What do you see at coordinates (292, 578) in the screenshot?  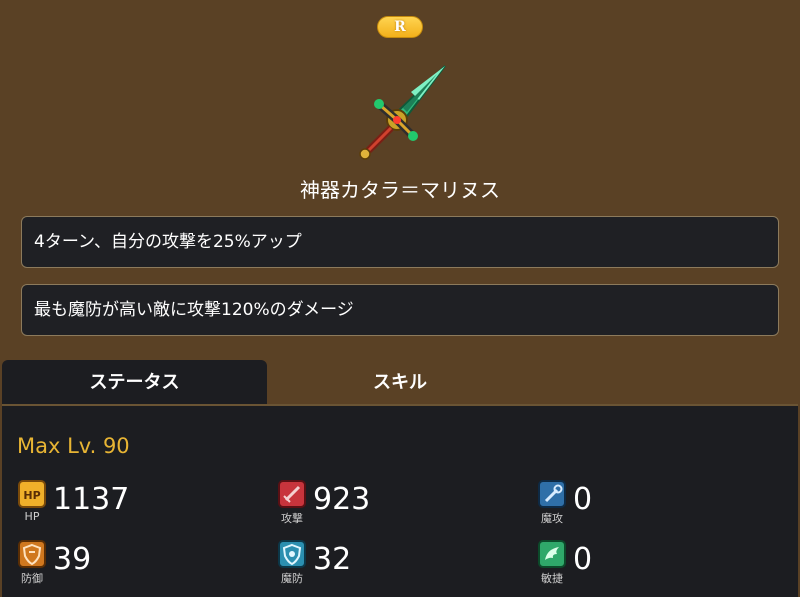 I see `stat-label: 魔防` at bounding box center [292, 578].